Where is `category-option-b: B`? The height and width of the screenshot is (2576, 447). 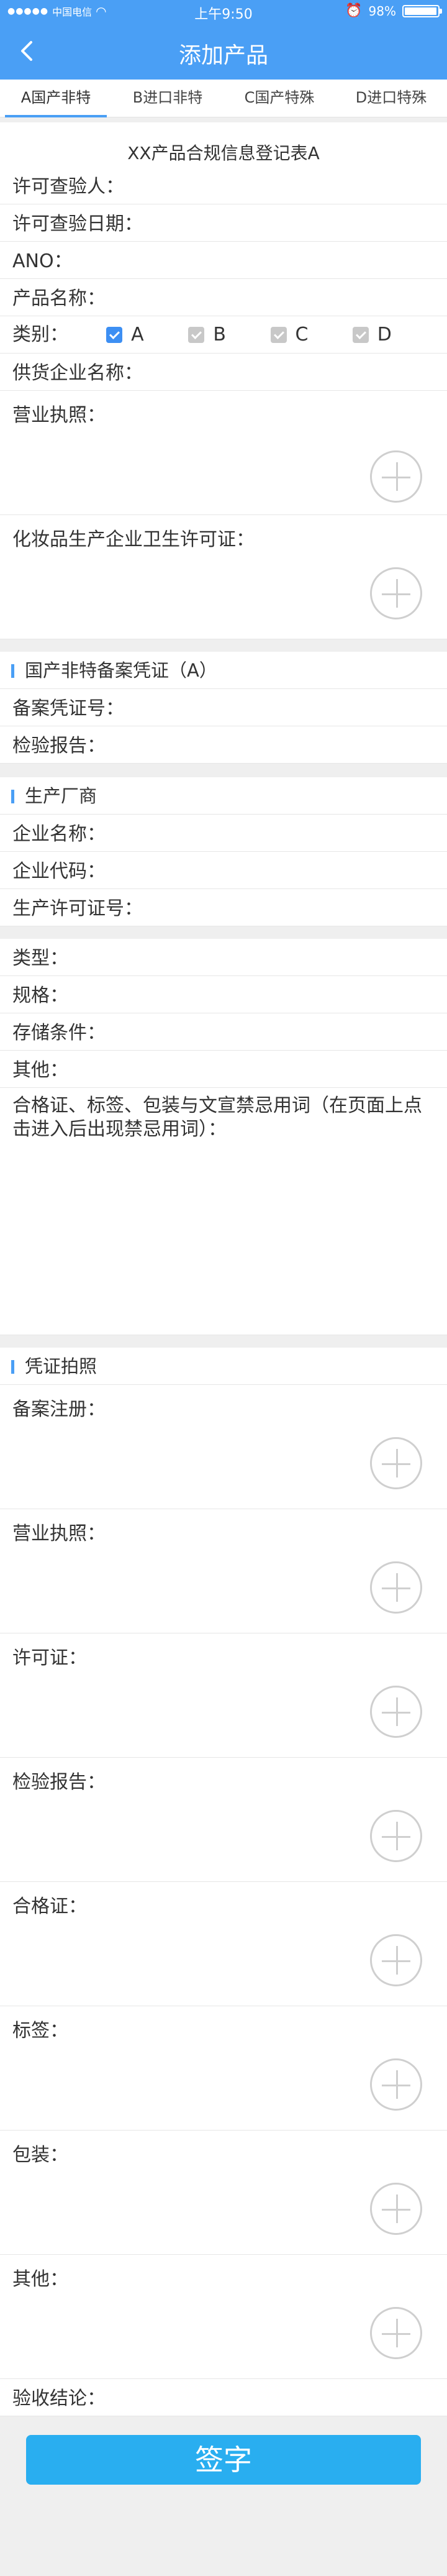 category-option-b: B is located at coordinates (229, 335).